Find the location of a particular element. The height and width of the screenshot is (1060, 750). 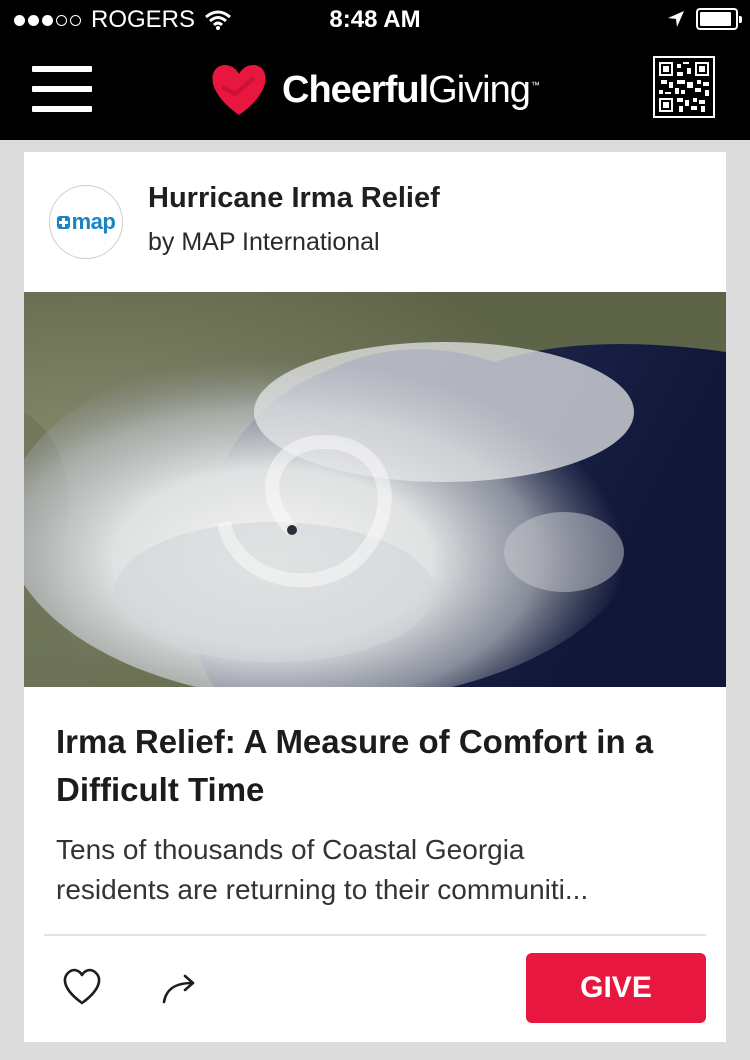

trademark-mark: ™ is located at coordinates (535, 84).